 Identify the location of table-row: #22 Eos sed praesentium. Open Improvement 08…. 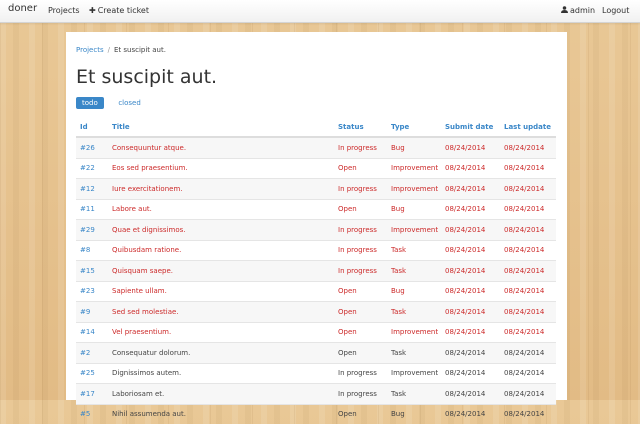
(316, 168).